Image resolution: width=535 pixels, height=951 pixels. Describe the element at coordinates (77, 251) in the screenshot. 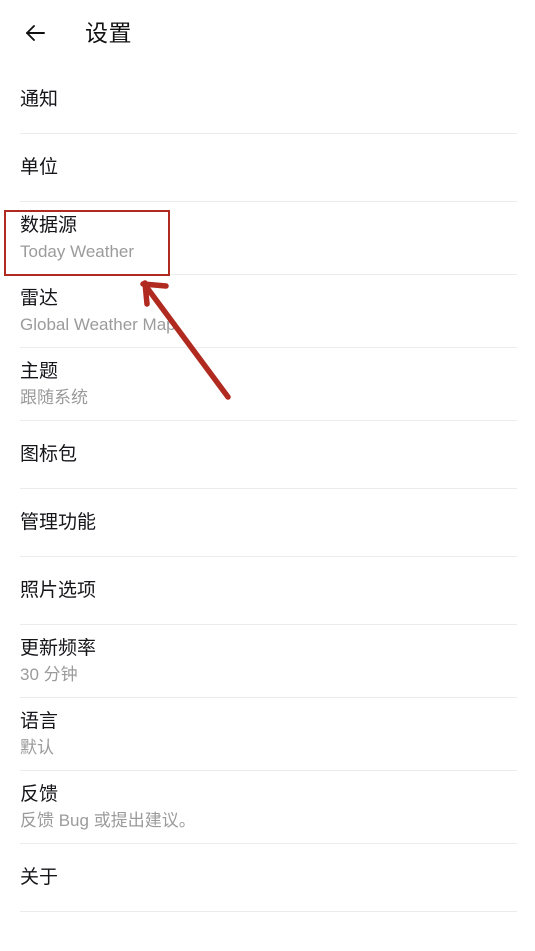

I see `row-subtitle: Today Weather` at that location.